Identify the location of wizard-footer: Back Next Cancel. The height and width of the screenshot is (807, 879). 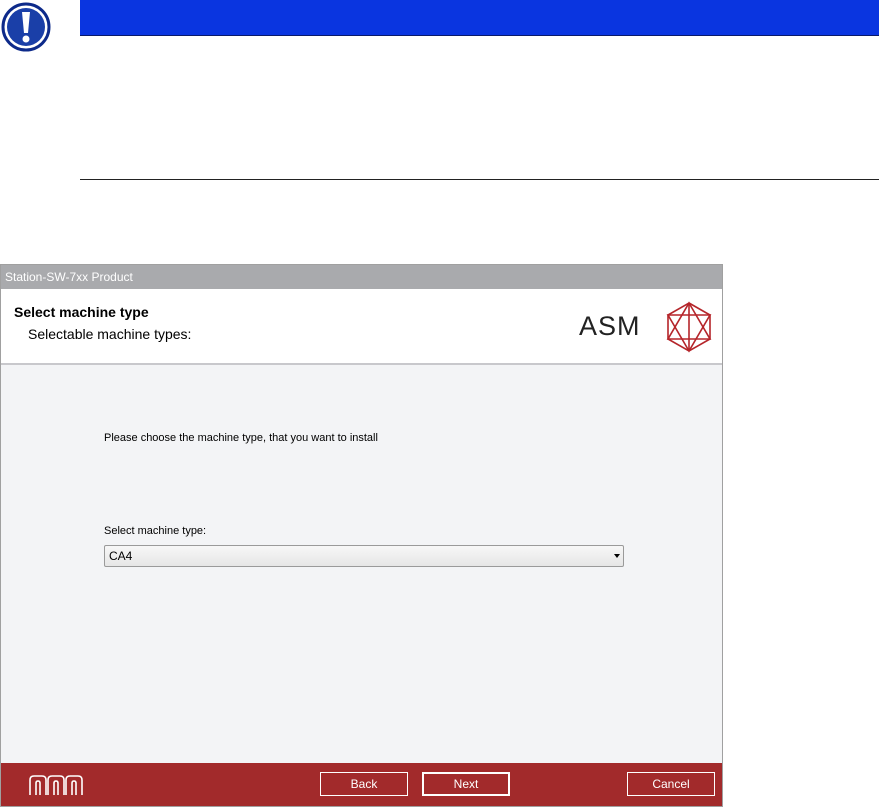
(361, 784).